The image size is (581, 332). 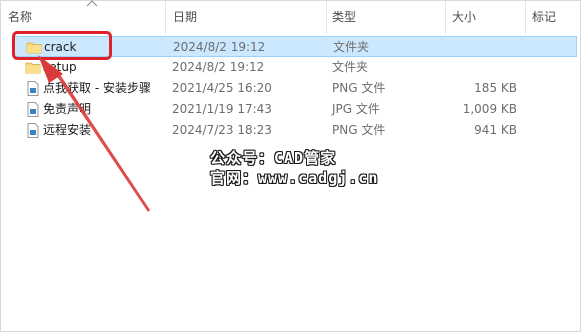 What do you see at coordinates (67, 109) in the screenshot?
I see `file-name: 免责声明` at bounding box center [67, 109].